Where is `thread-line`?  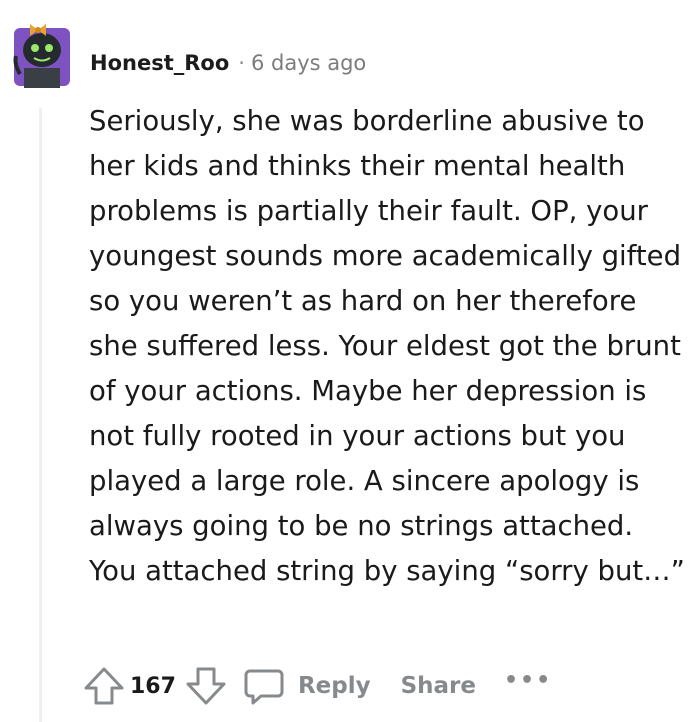
thread-line is located at coordinates (40, 415).